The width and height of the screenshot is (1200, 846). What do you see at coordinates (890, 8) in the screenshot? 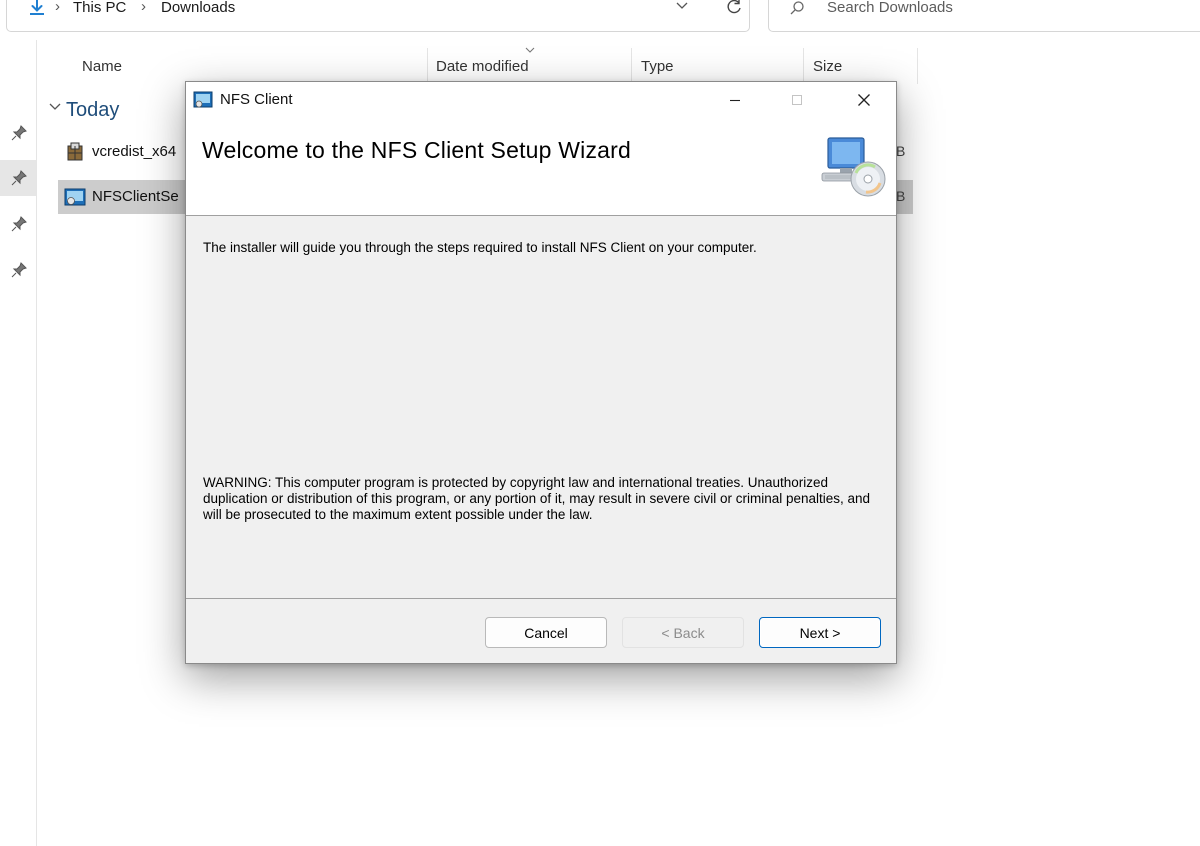
I see `search-input: Search Downloads` at bounding box center [890, 8].